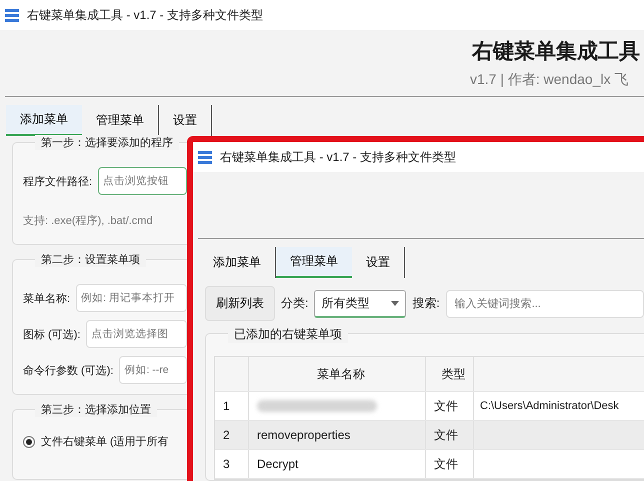 The height and width of the screenshot is (481, 644). I want to click on search-label: 搜索:, so click(426, 303).